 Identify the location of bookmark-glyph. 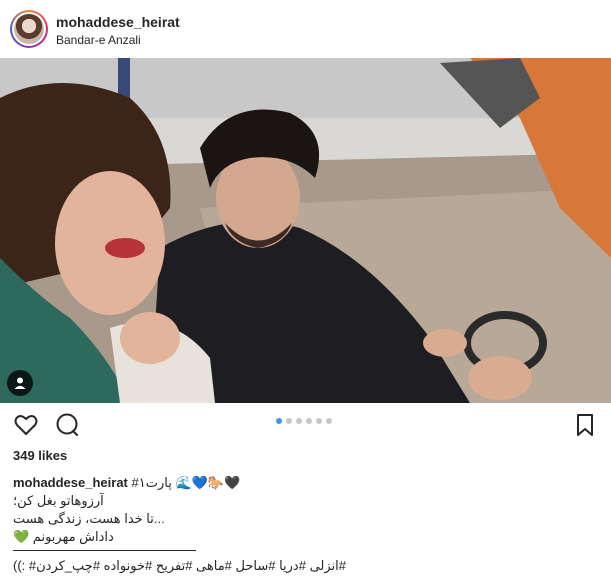
(585, 425).